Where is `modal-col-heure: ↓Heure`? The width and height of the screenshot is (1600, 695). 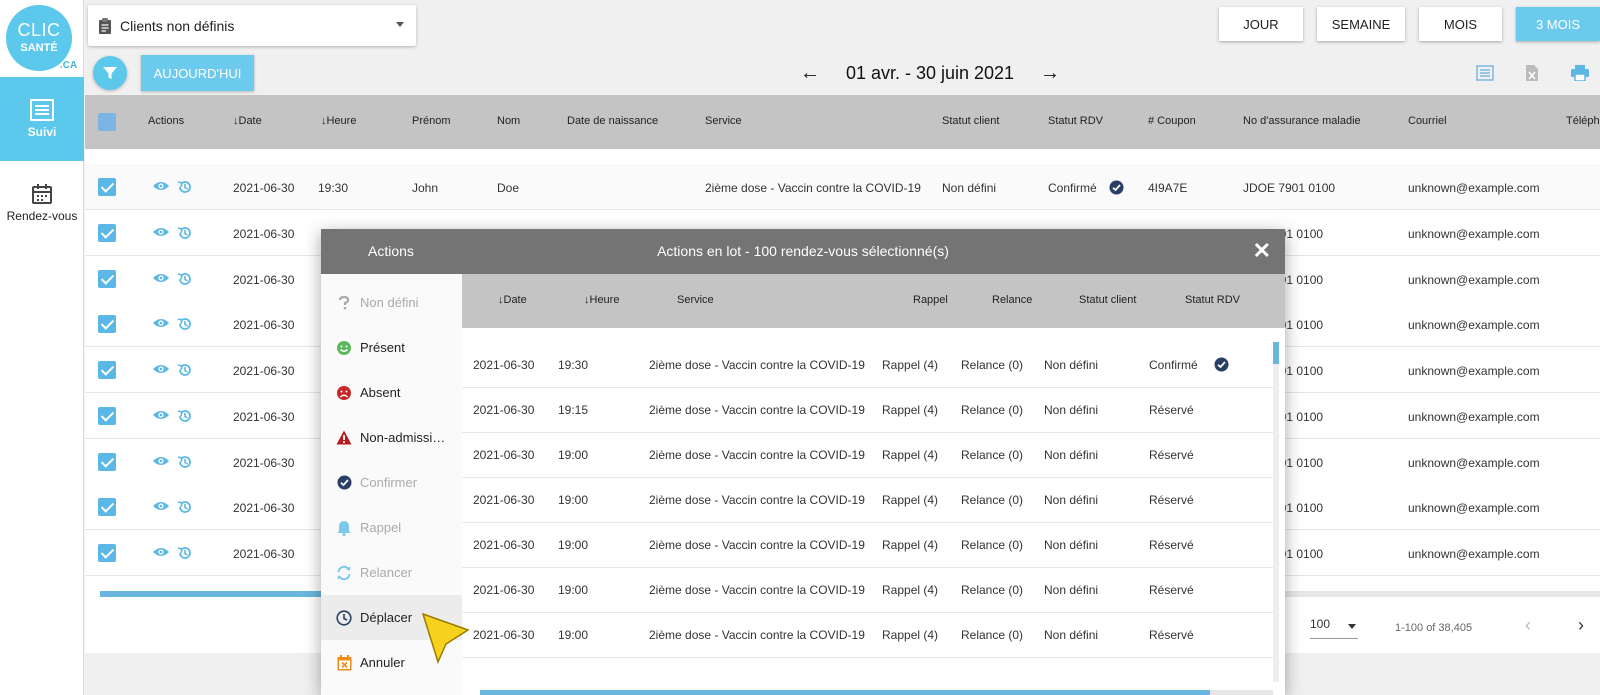 modal-col-heure: ↓Heure is located at coordinates (601, 300).